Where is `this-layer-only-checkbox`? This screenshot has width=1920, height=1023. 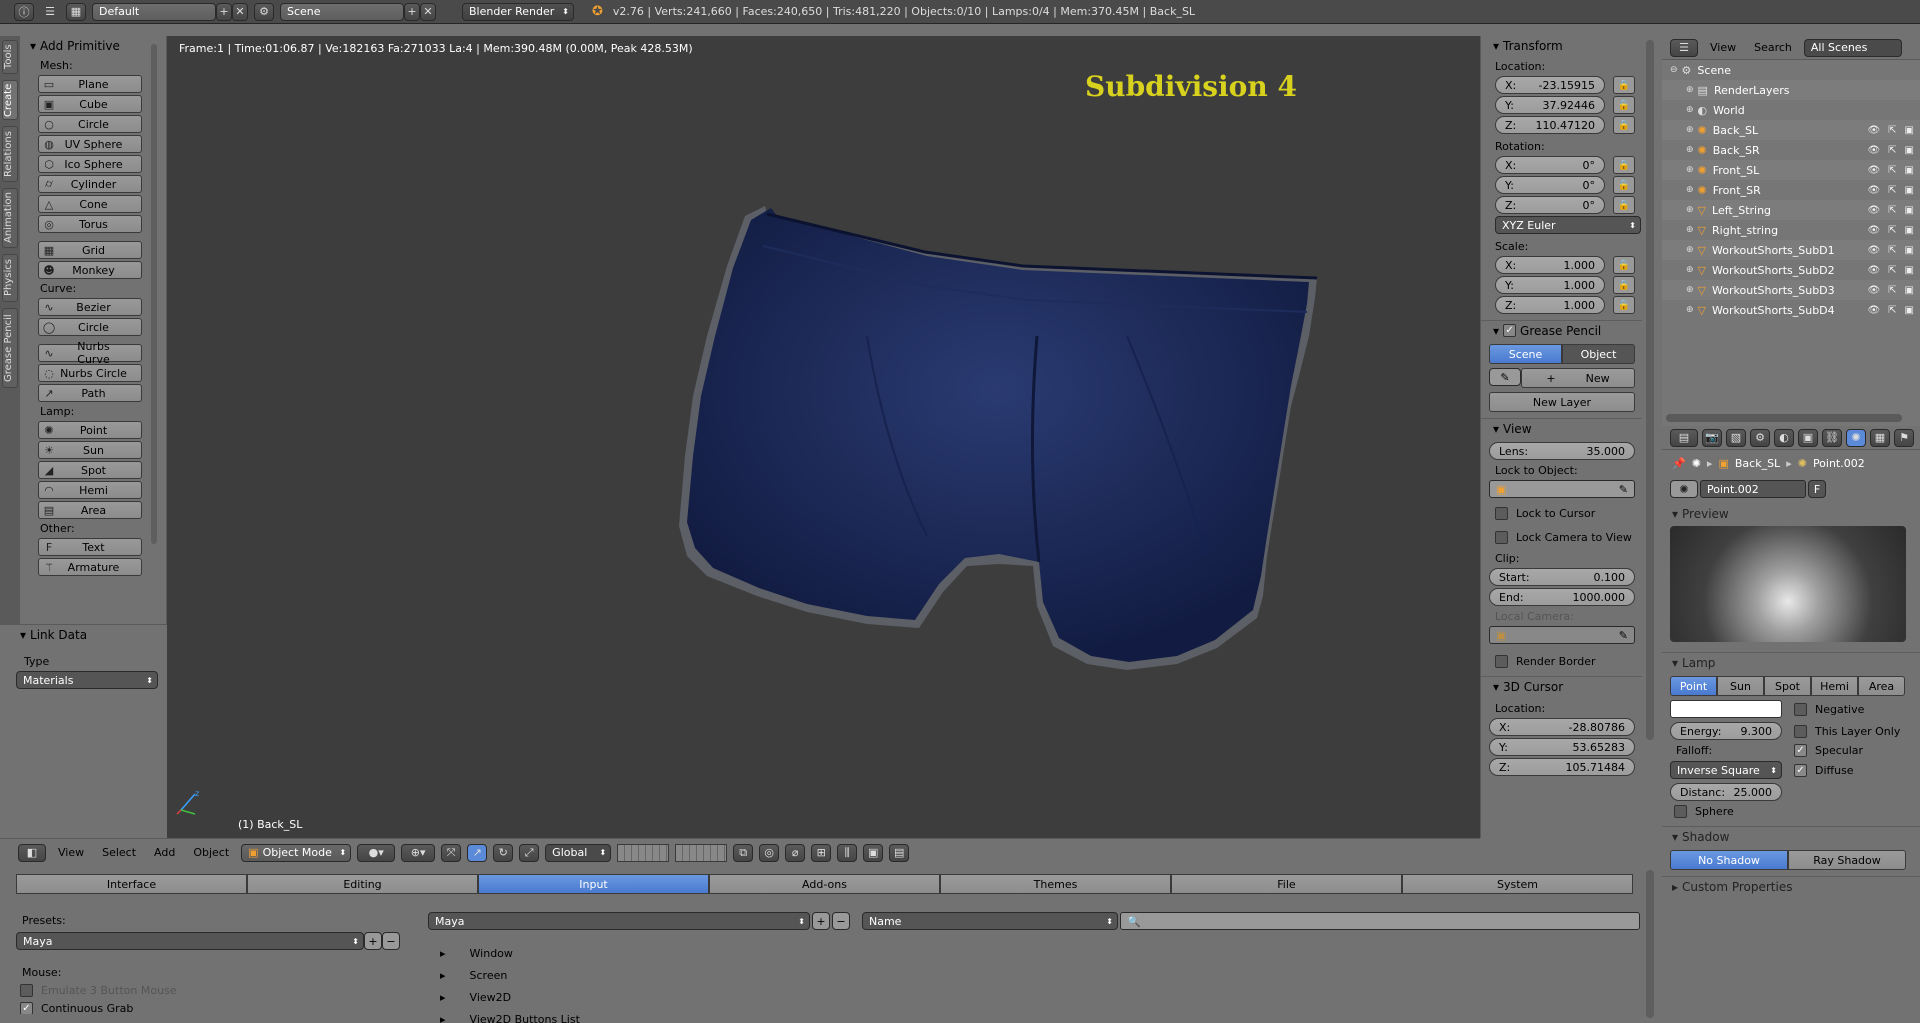 this-layer-only-checkbox is located at coordinates (1800, 731).